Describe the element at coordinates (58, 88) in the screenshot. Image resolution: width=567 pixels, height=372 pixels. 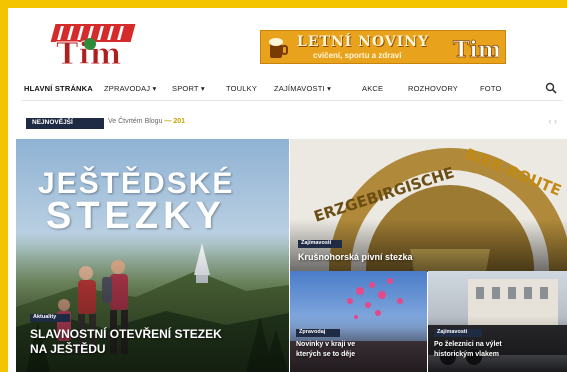
I see `nav-item-home: HLAVNÍ STRÁNKA` at that location.